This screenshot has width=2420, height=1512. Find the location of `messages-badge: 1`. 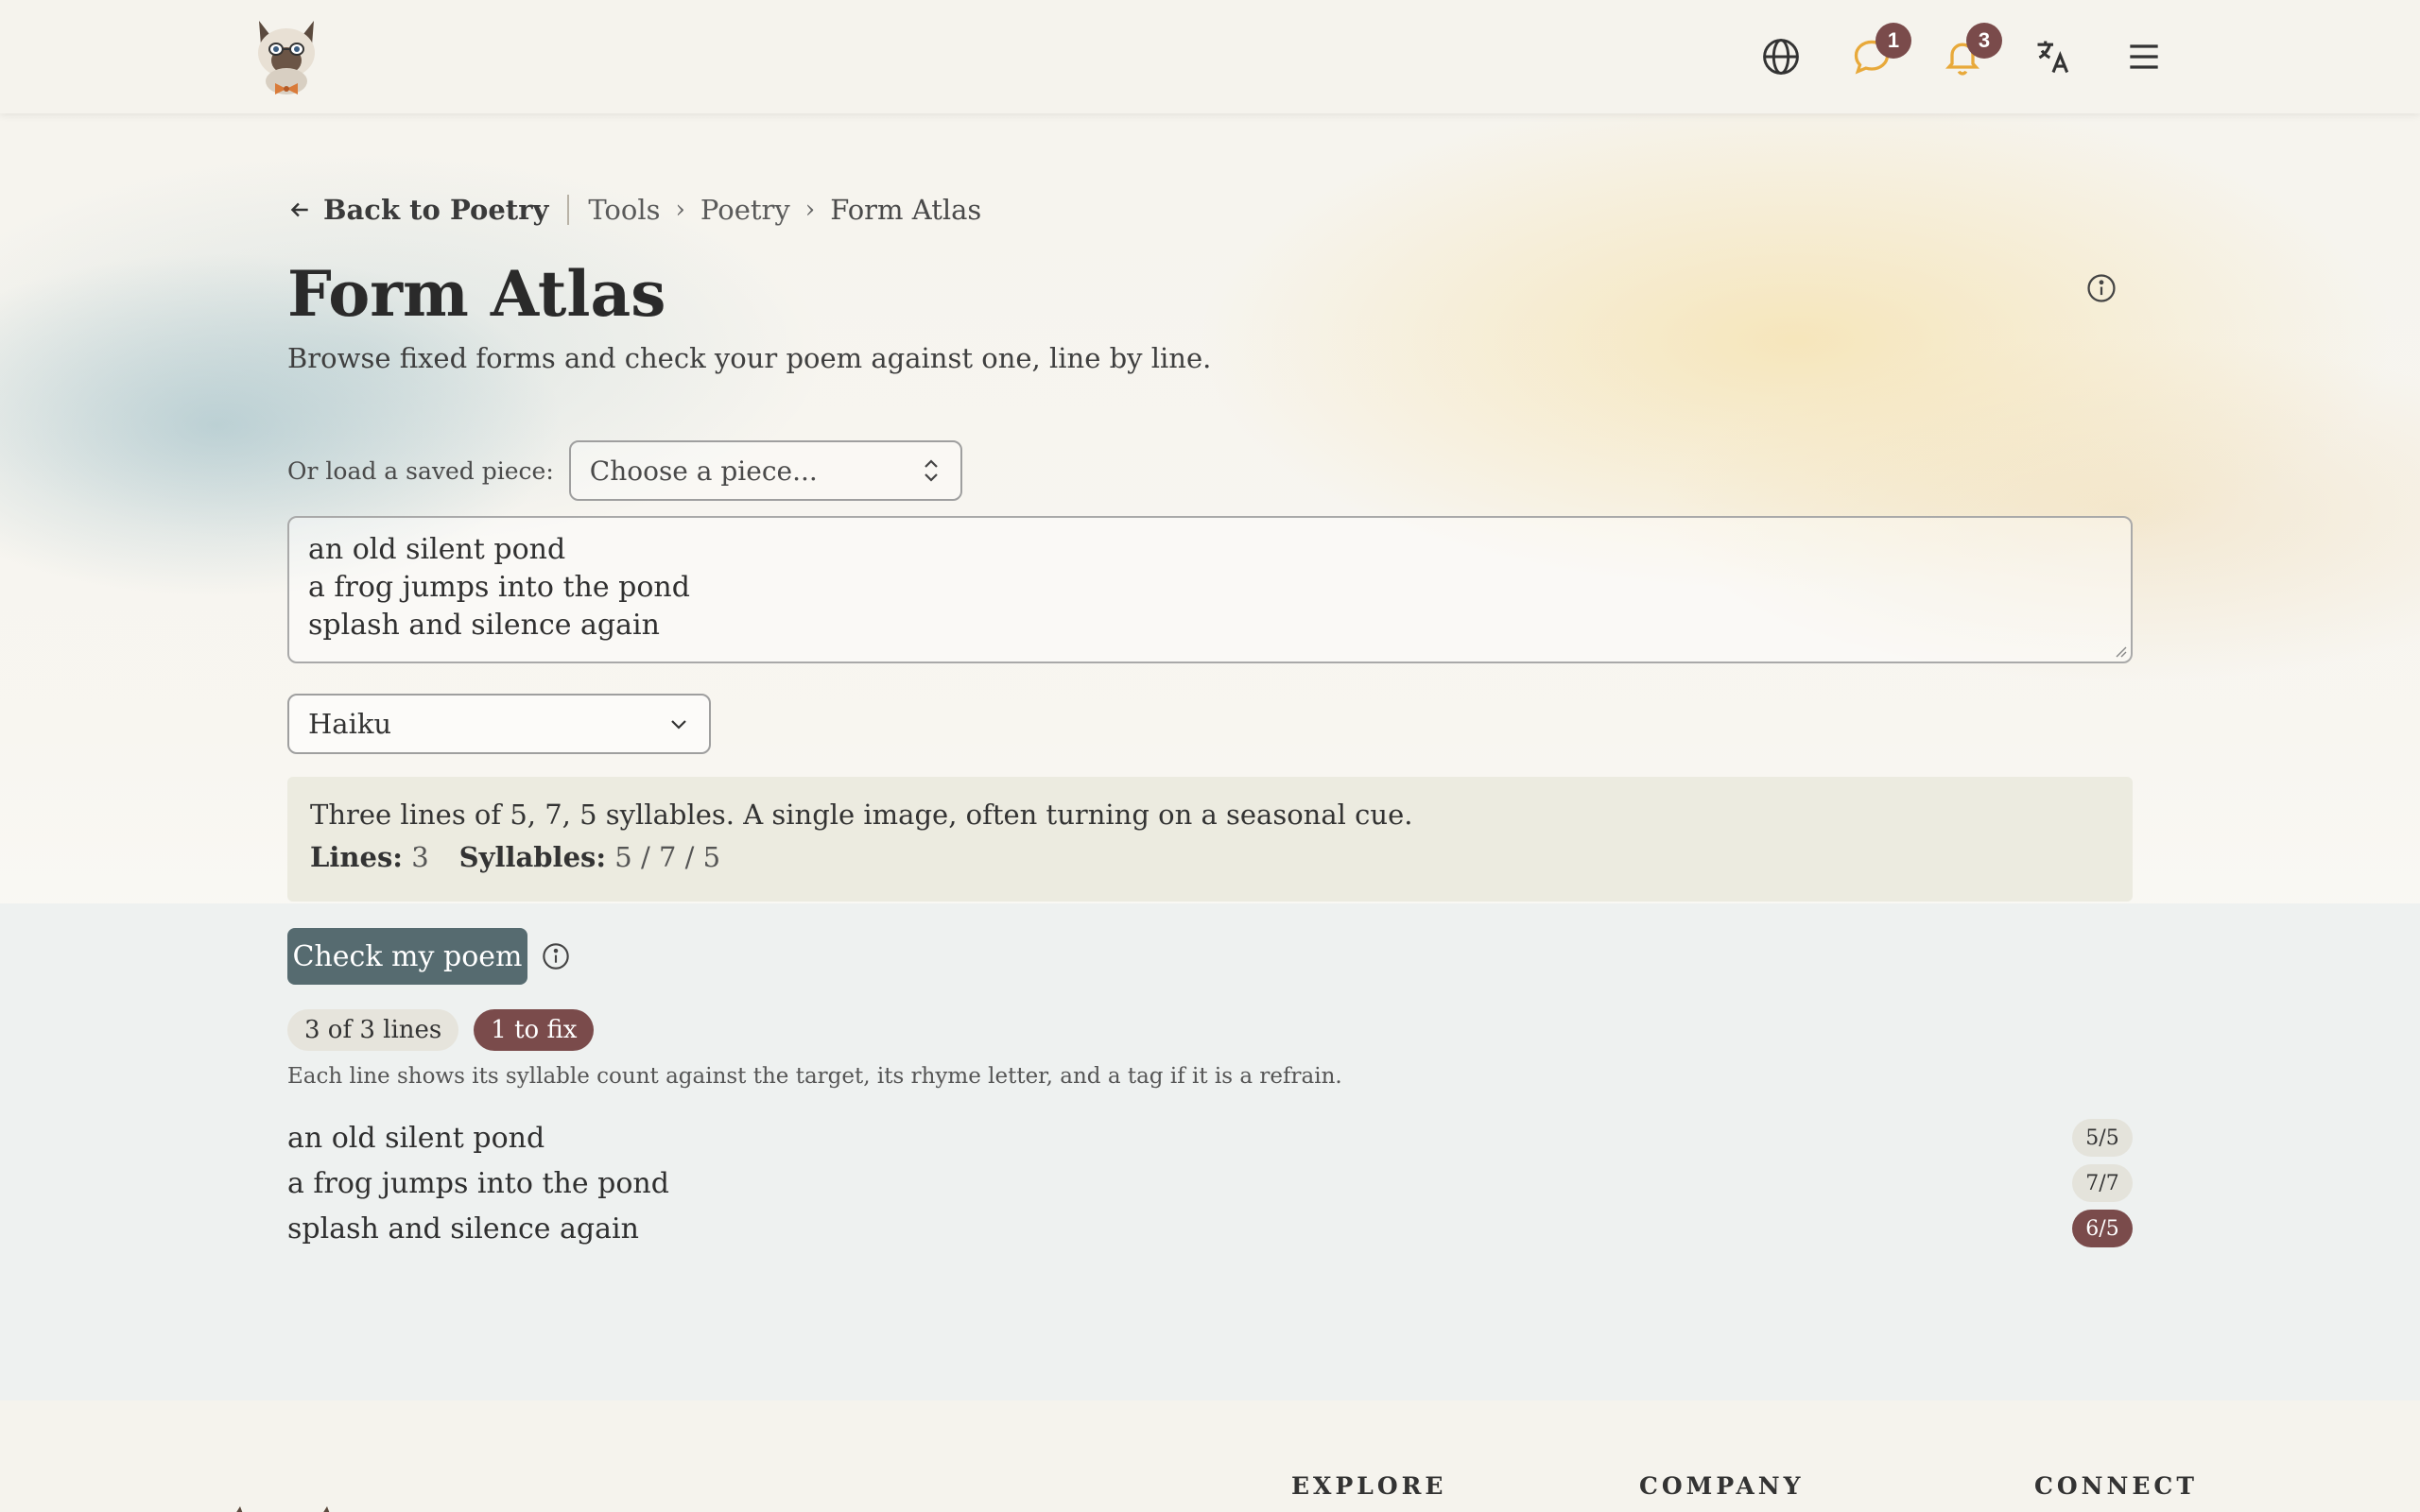

messages-badge: 1 is located at coordinates (1893, 41).